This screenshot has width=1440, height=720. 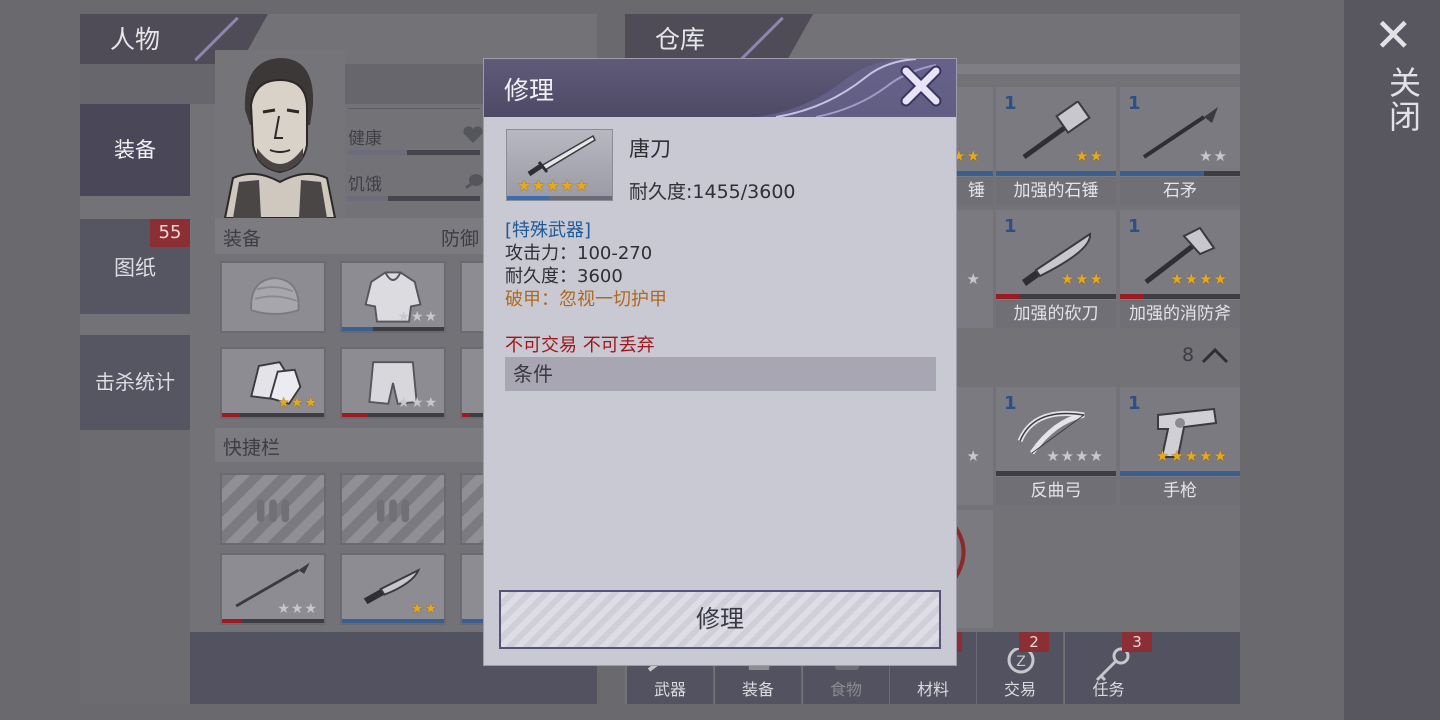 What do you see at coordinates (1056, 446) in the screenshot?
I see `storage-item-recurve-bow: 1 ★★★★ 反曲弓` at bounding box center [1056, 446].